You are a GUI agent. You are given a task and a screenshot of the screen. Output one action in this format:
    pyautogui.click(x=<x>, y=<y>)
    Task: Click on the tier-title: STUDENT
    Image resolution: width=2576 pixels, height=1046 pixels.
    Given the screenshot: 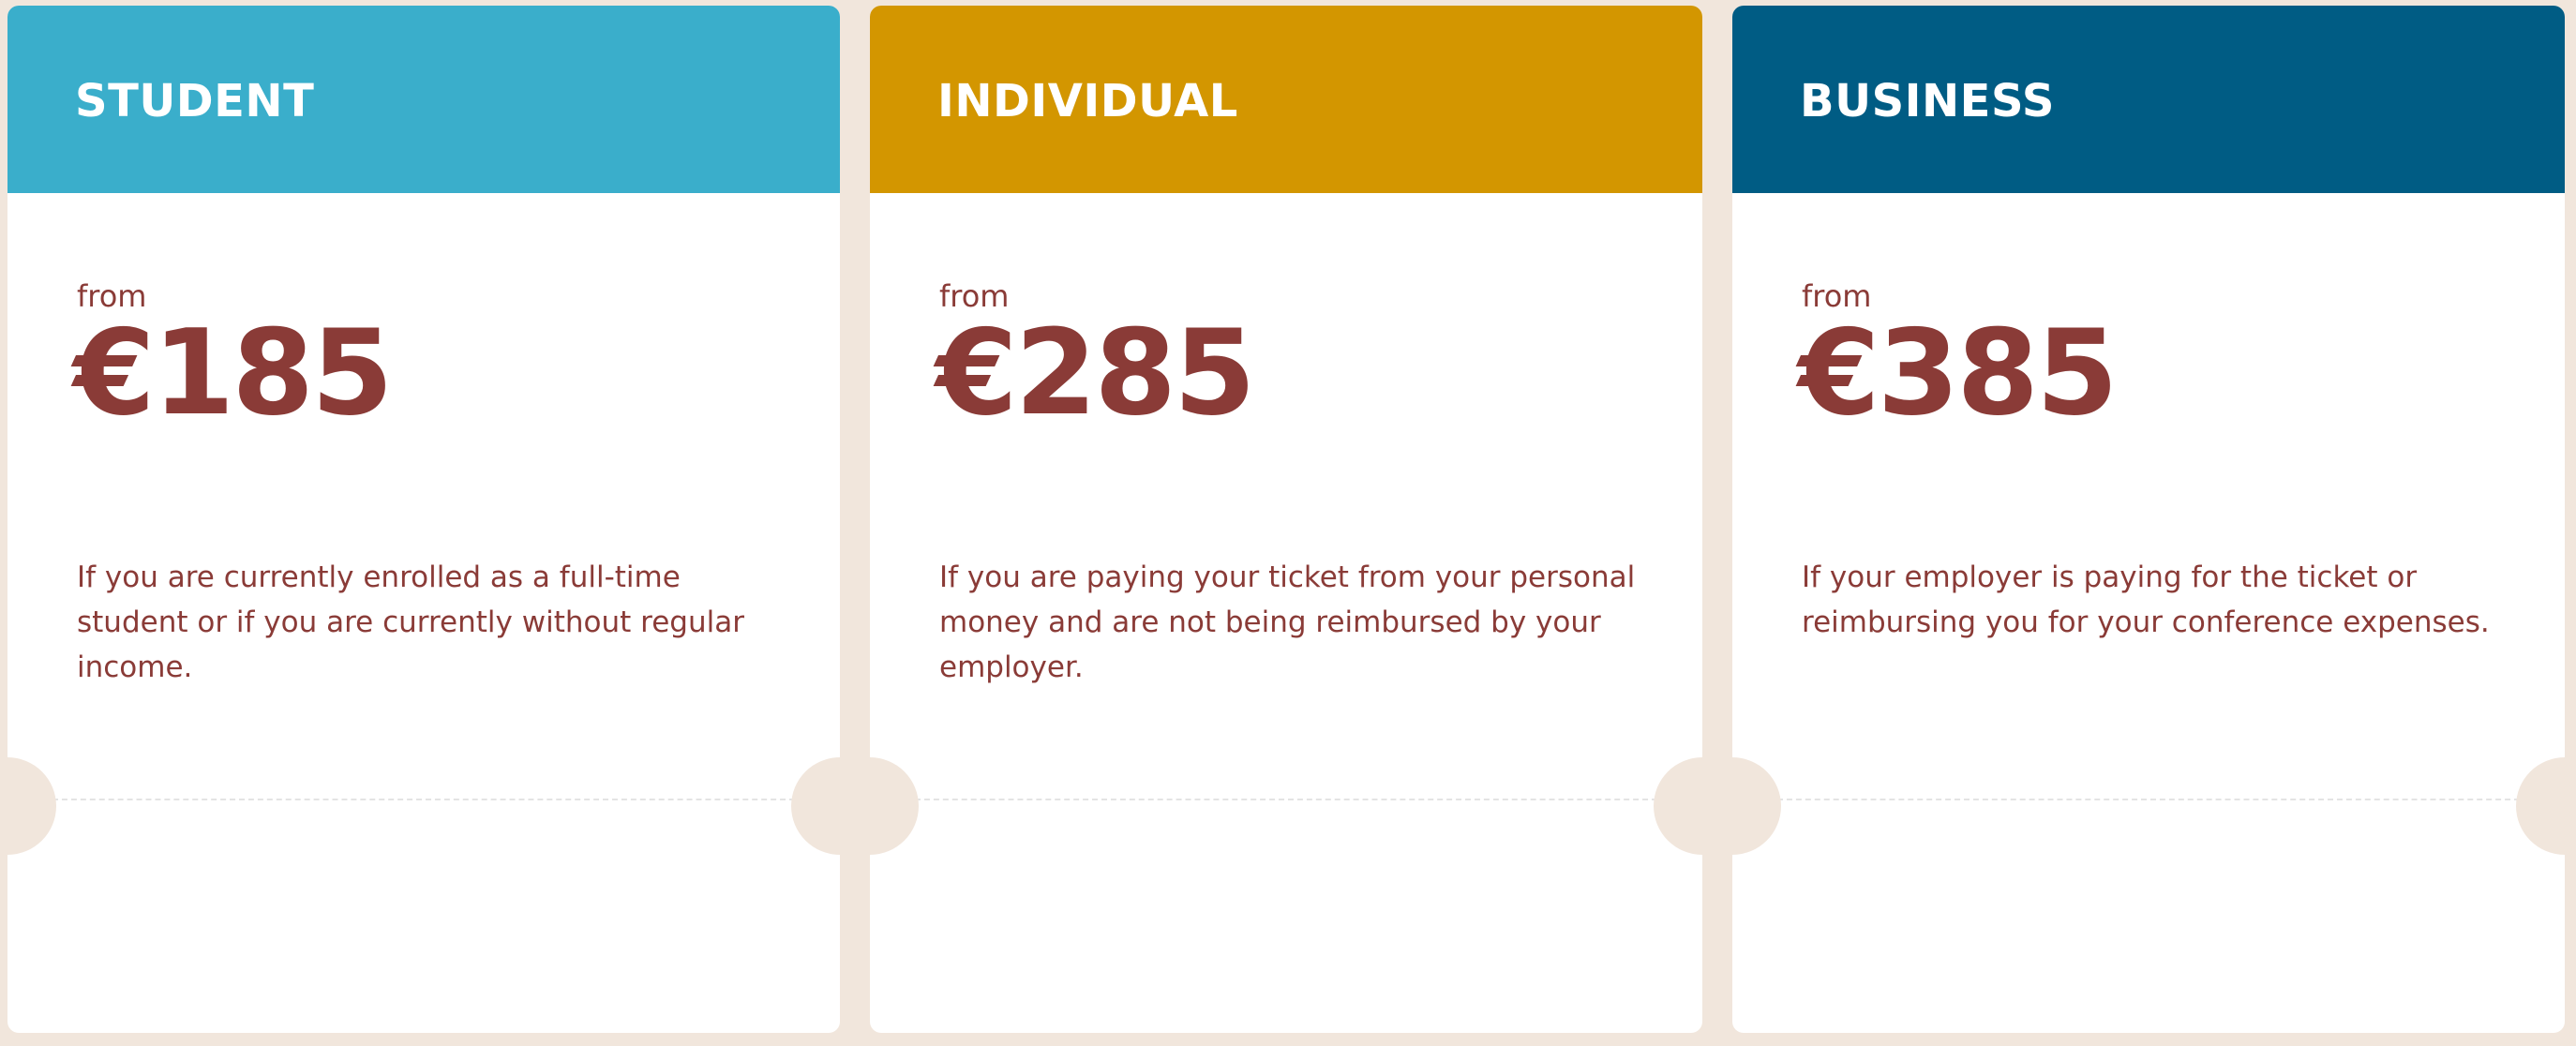 What is the action you would take?
    pyautogui.click(x=195, y=101)
    